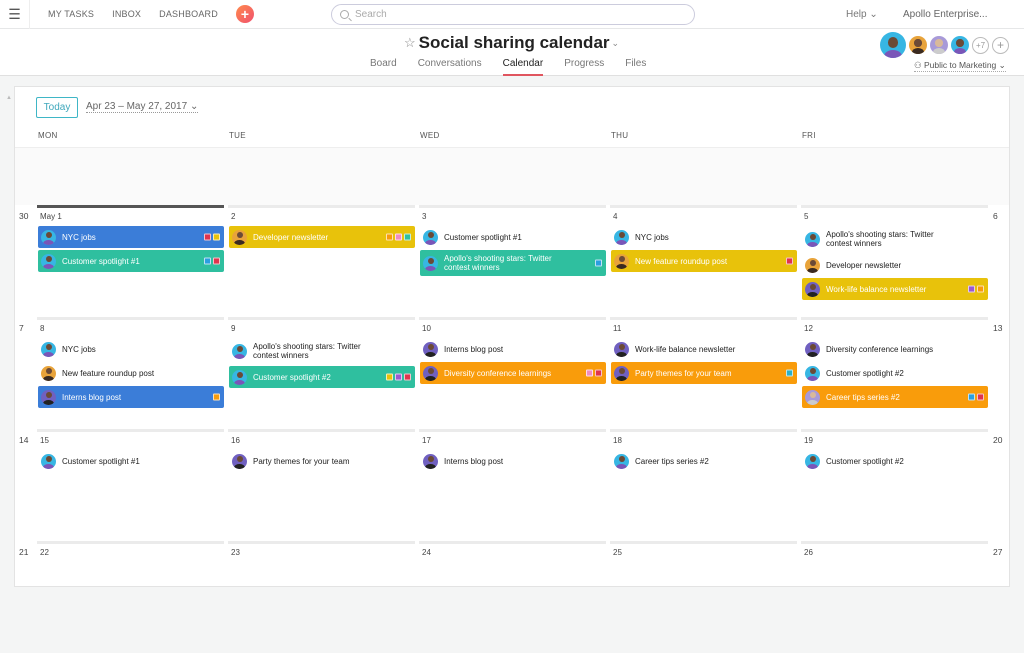 This screenshot has width=1024, height=653. Describe the element at coordinates (635, 67) in the screenshot. I see `tab-files: Files` at that location.